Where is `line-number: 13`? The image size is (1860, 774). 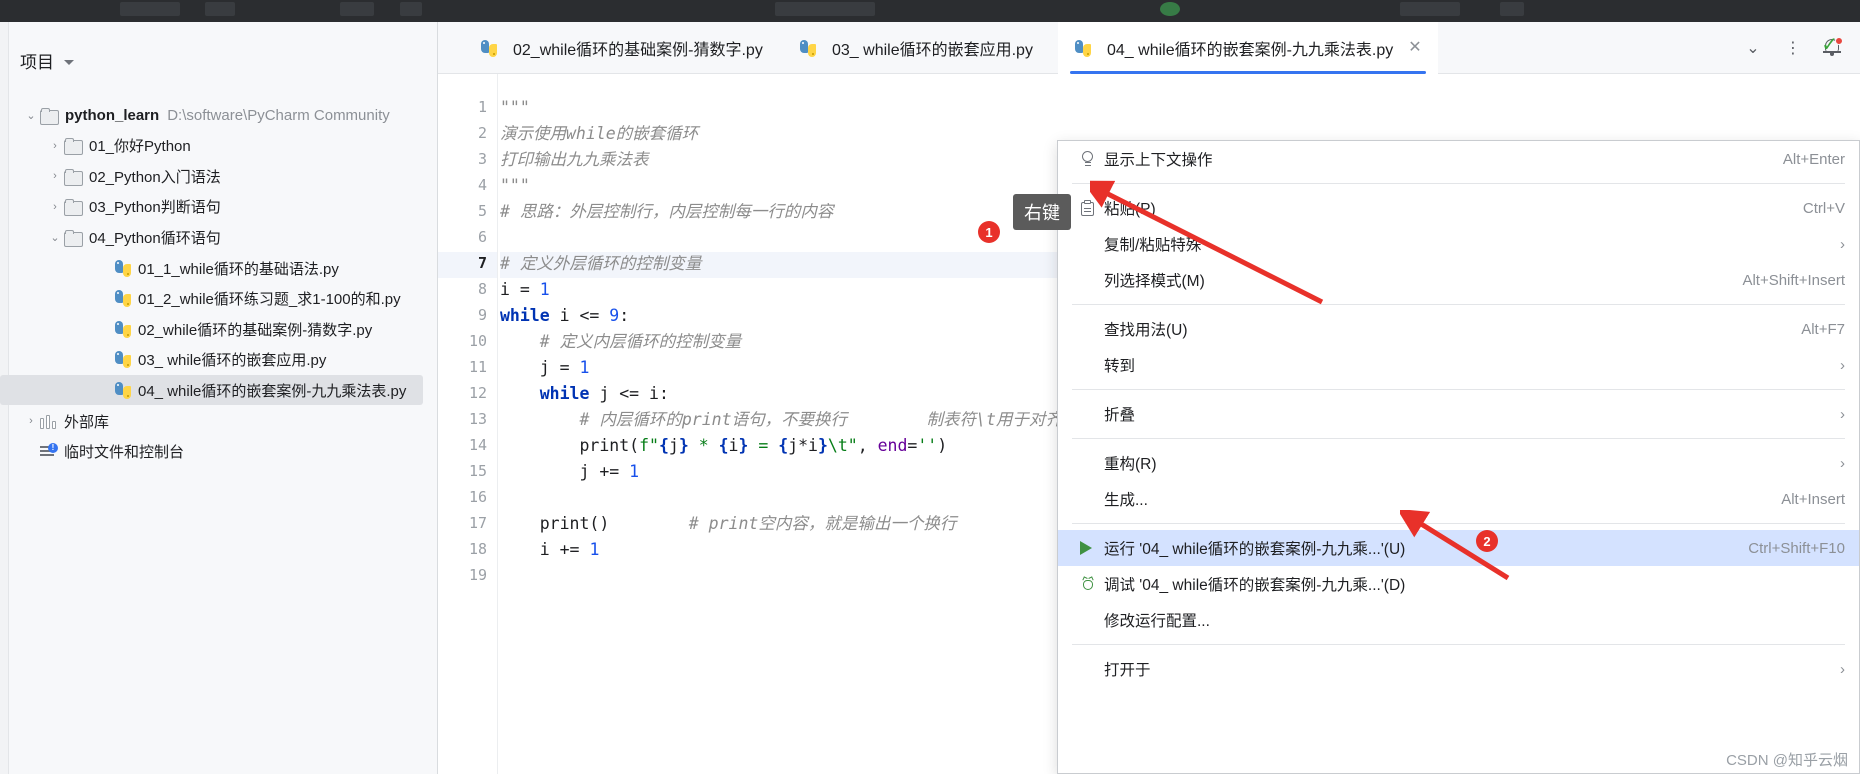 line-number: 13 is located at coordinates (478, 419).